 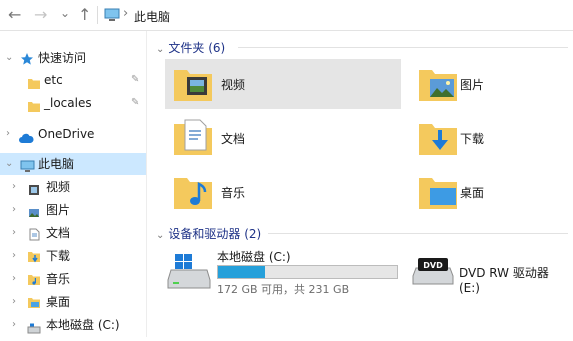 I want to click on folder-icon, so click(x=34, y=108).